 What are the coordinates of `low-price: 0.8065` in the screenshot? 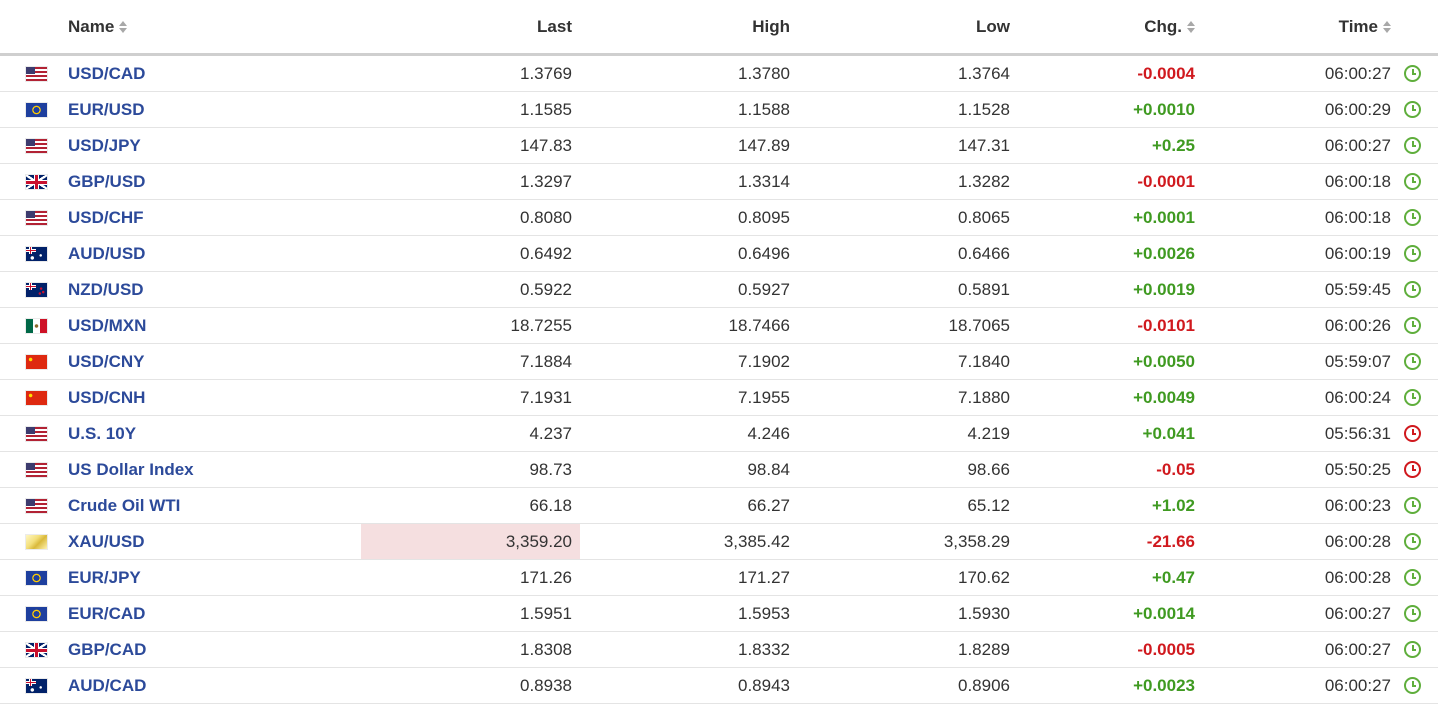 It's located at (984, 217).